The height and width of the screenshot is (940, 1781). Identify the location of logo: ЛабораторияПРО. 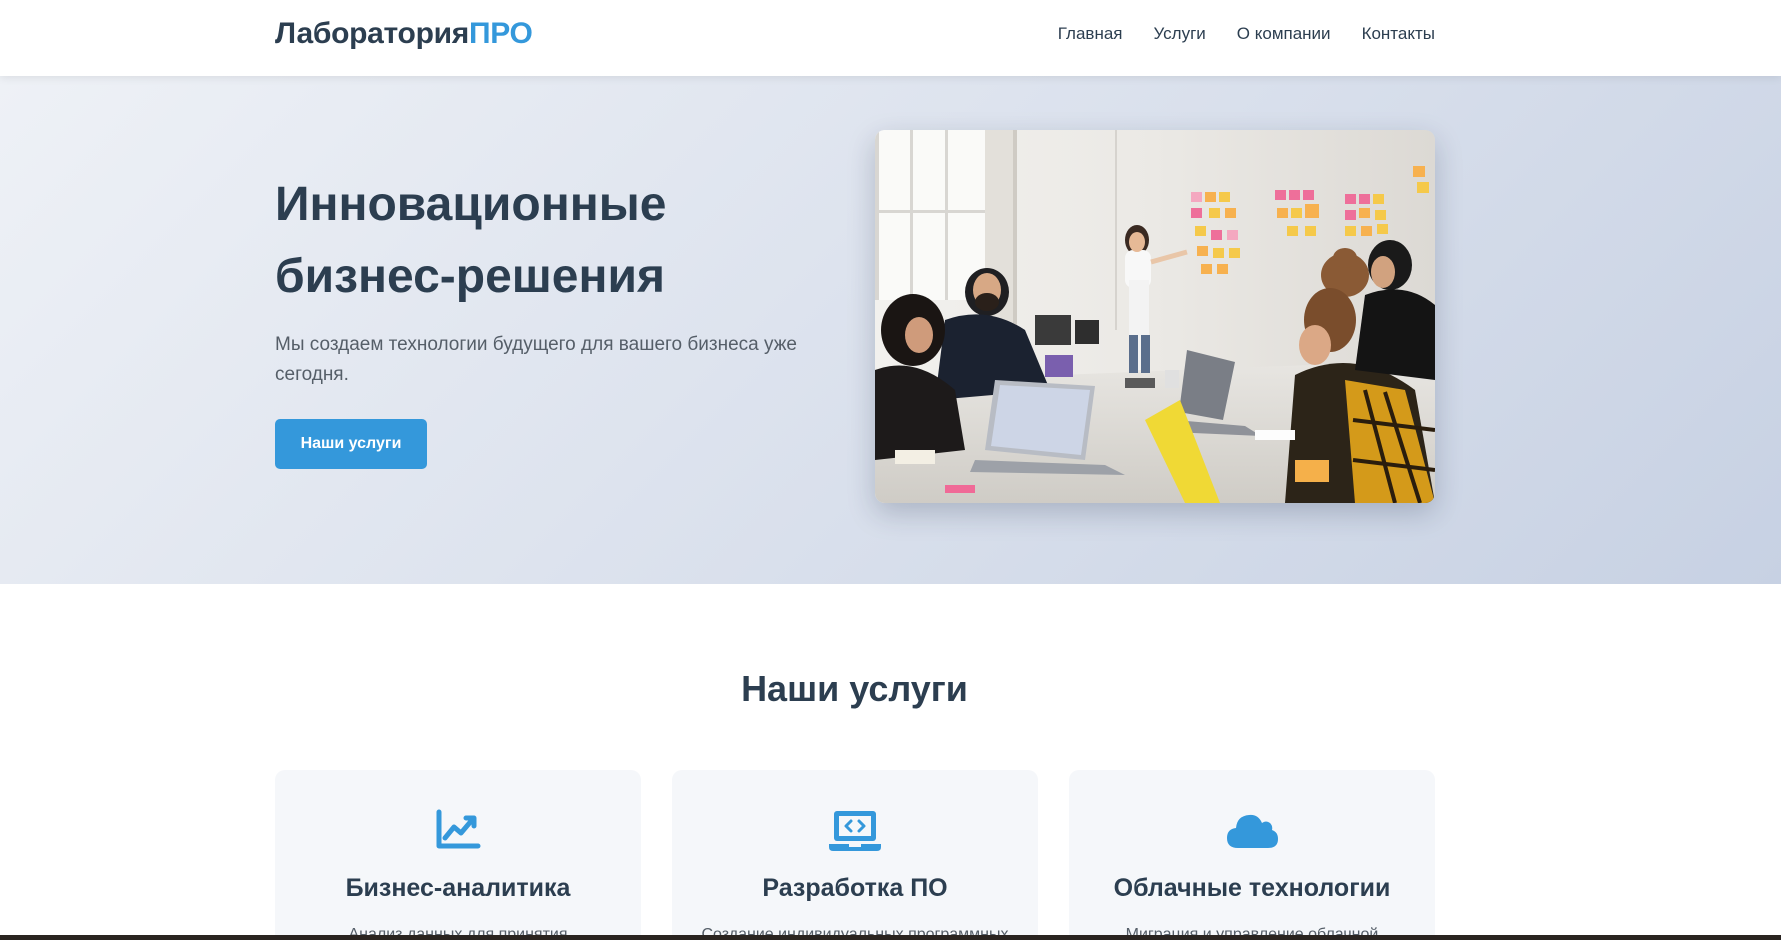
(404, 34).